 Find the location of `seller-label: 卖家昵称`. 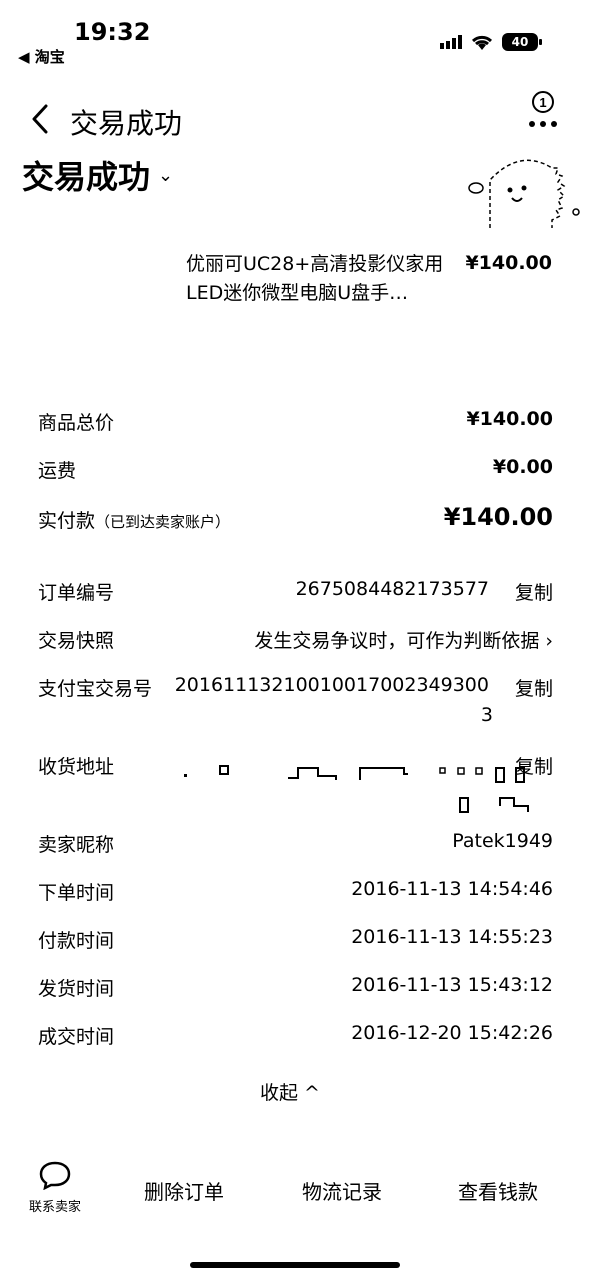

seller-label: 卖家昵称 is located at coordinates (76, 845).